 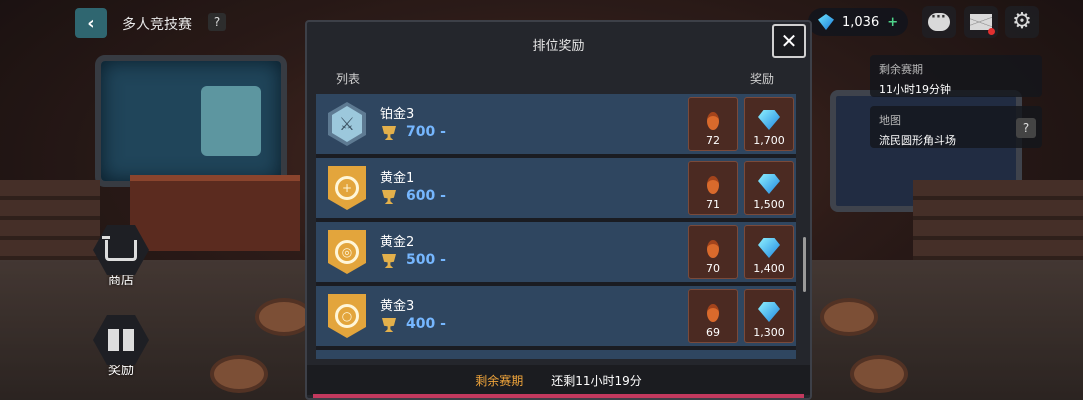 I want to click on footer-label: 剩余赛期, so click(x=499, y=380).